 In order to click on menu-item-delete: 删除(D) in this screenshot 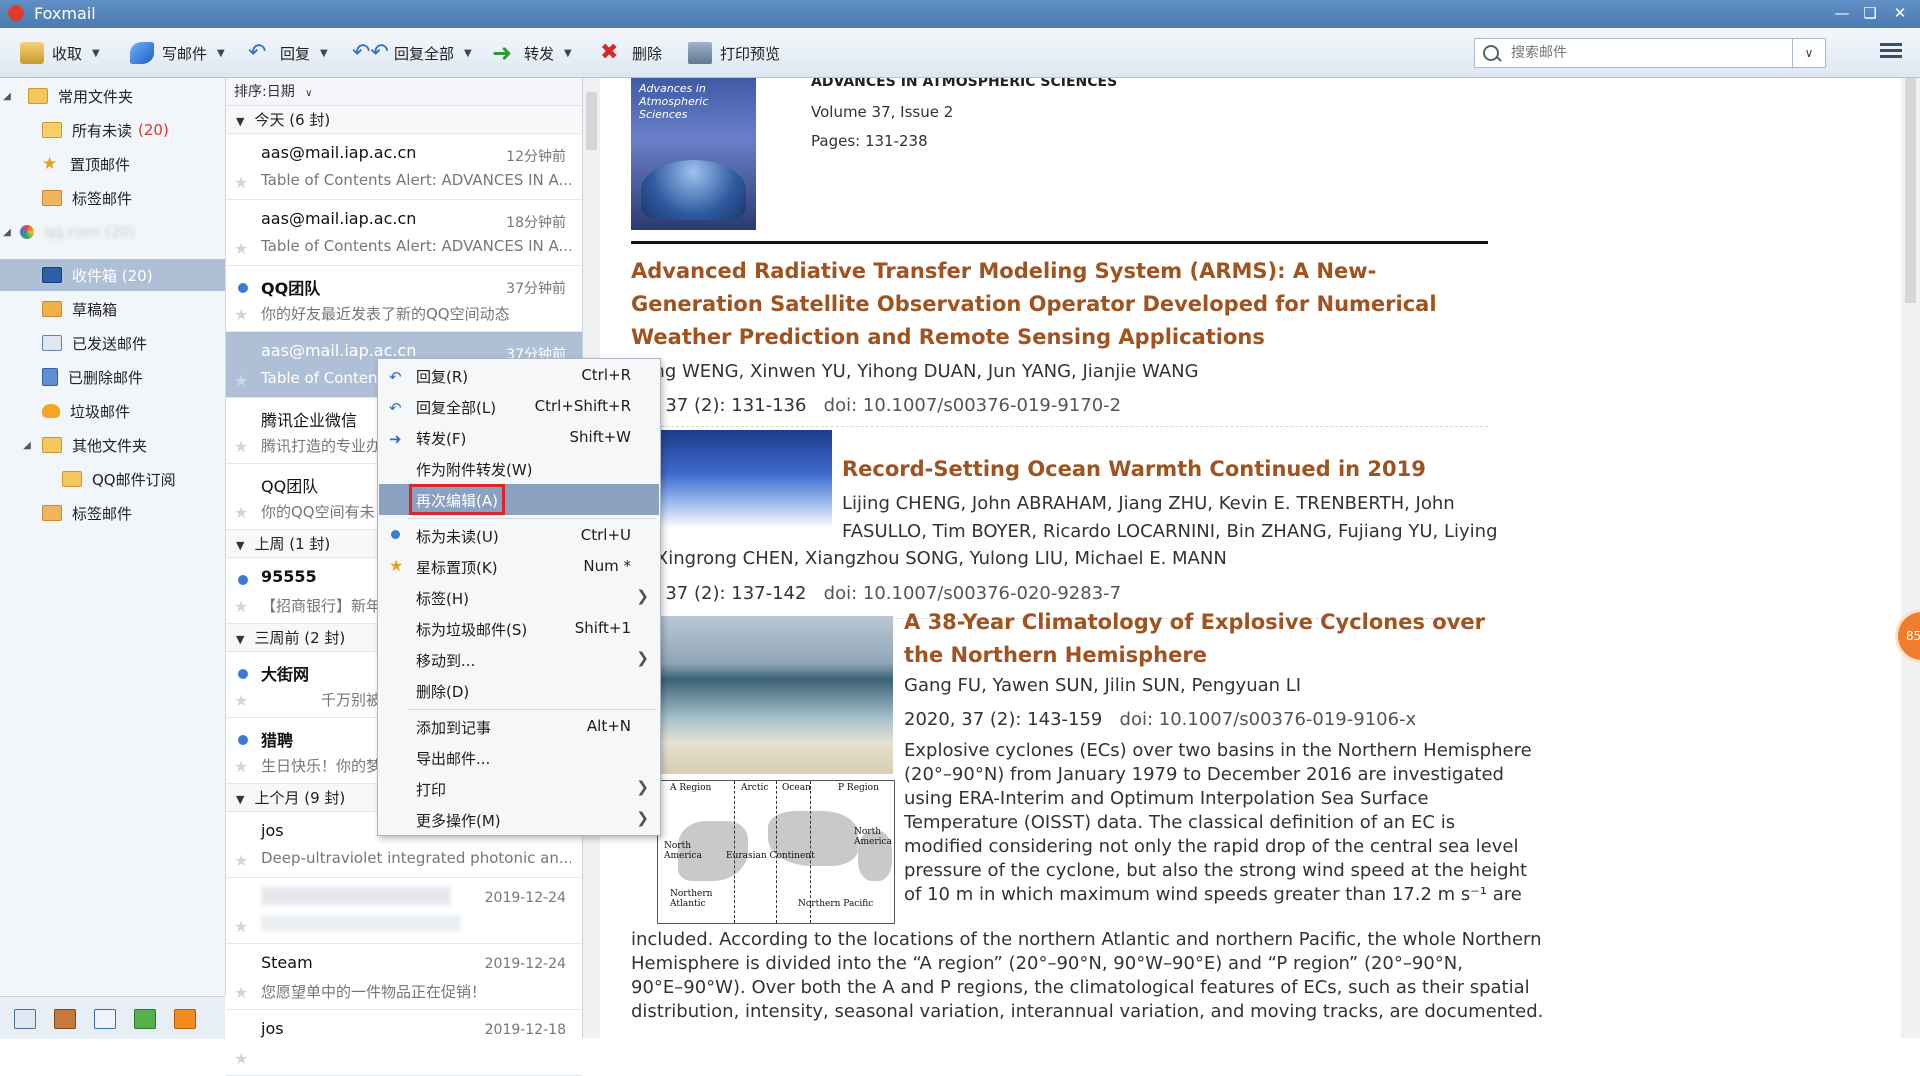, I will do `click(519, 690)`.